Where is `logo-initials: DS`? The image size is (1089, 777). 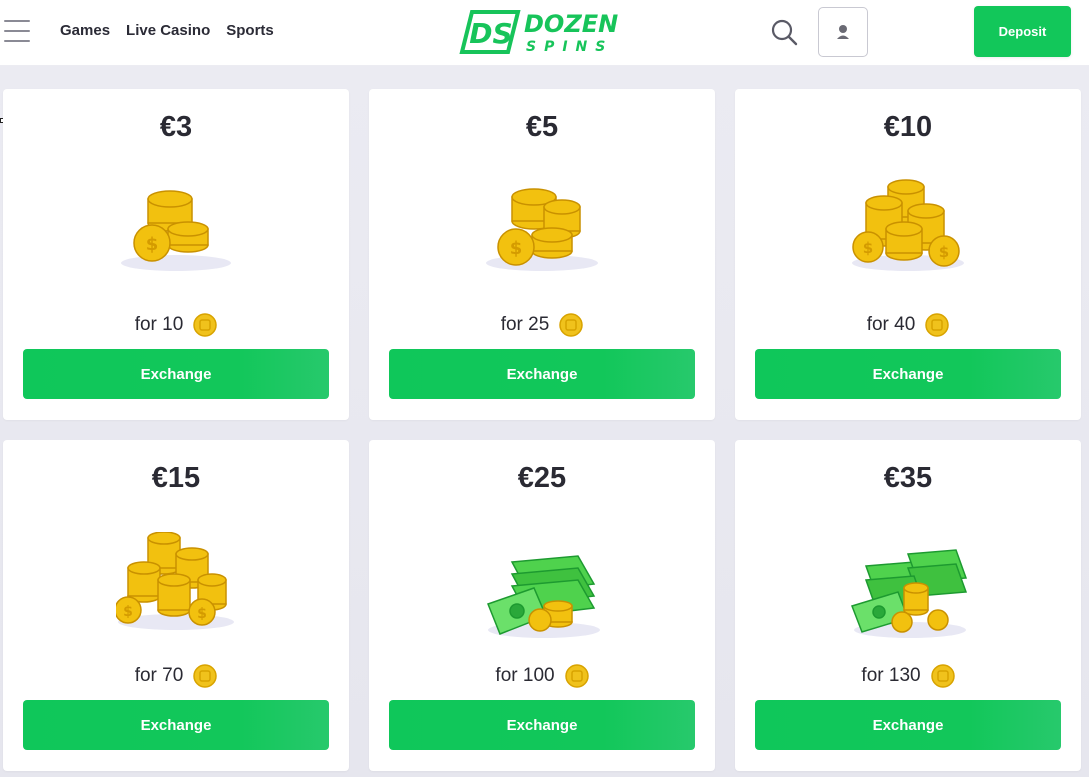 logo-initials: DS is located at coordinates (490, 33).